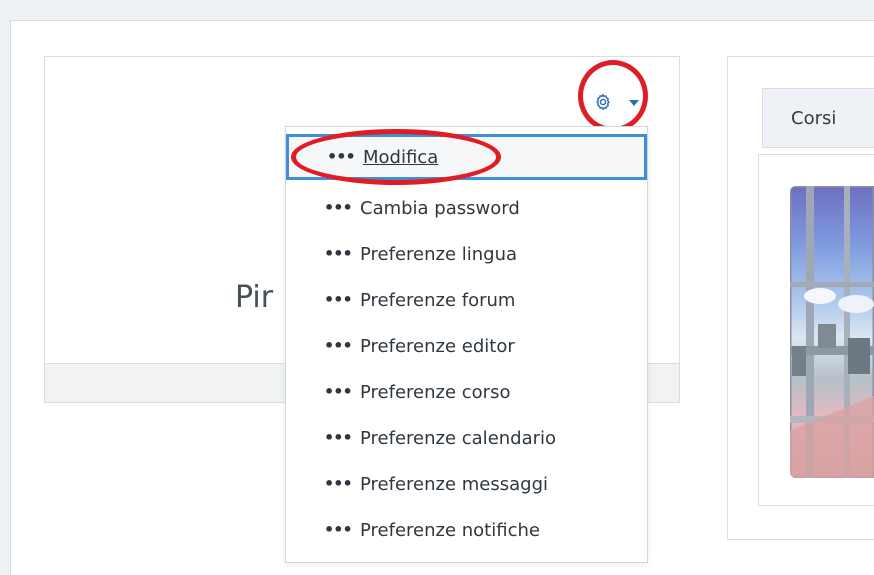  What do you see at coordinates (458, 438) in the screenshot?
I see `menu-item-label: Preferenze calendario` at bounding box center [458, 438].